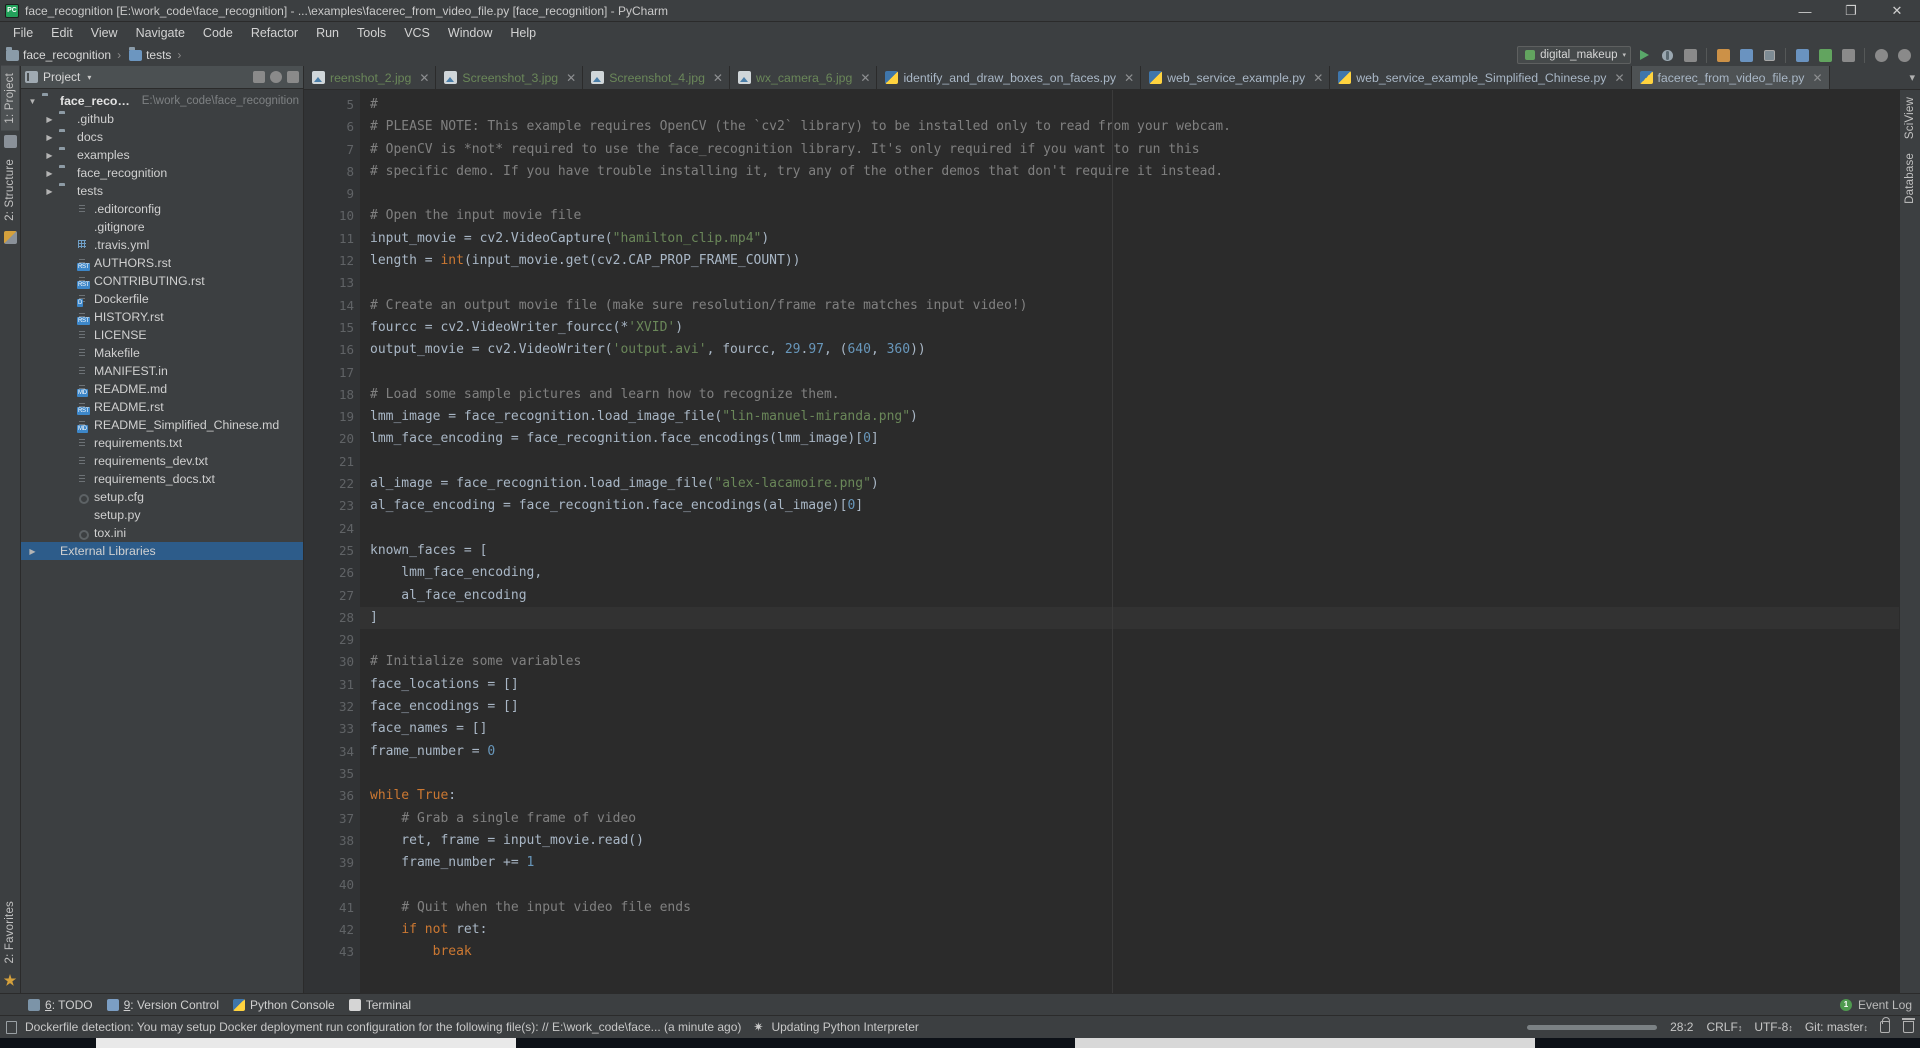 Image resolution: width=1920 pixels, height=1048 pixels. What do you see at coordinates (157, 54) in the screenshot?
I see `breadcrumb-item-tests: tests ›` at bounding box center [157, 54].